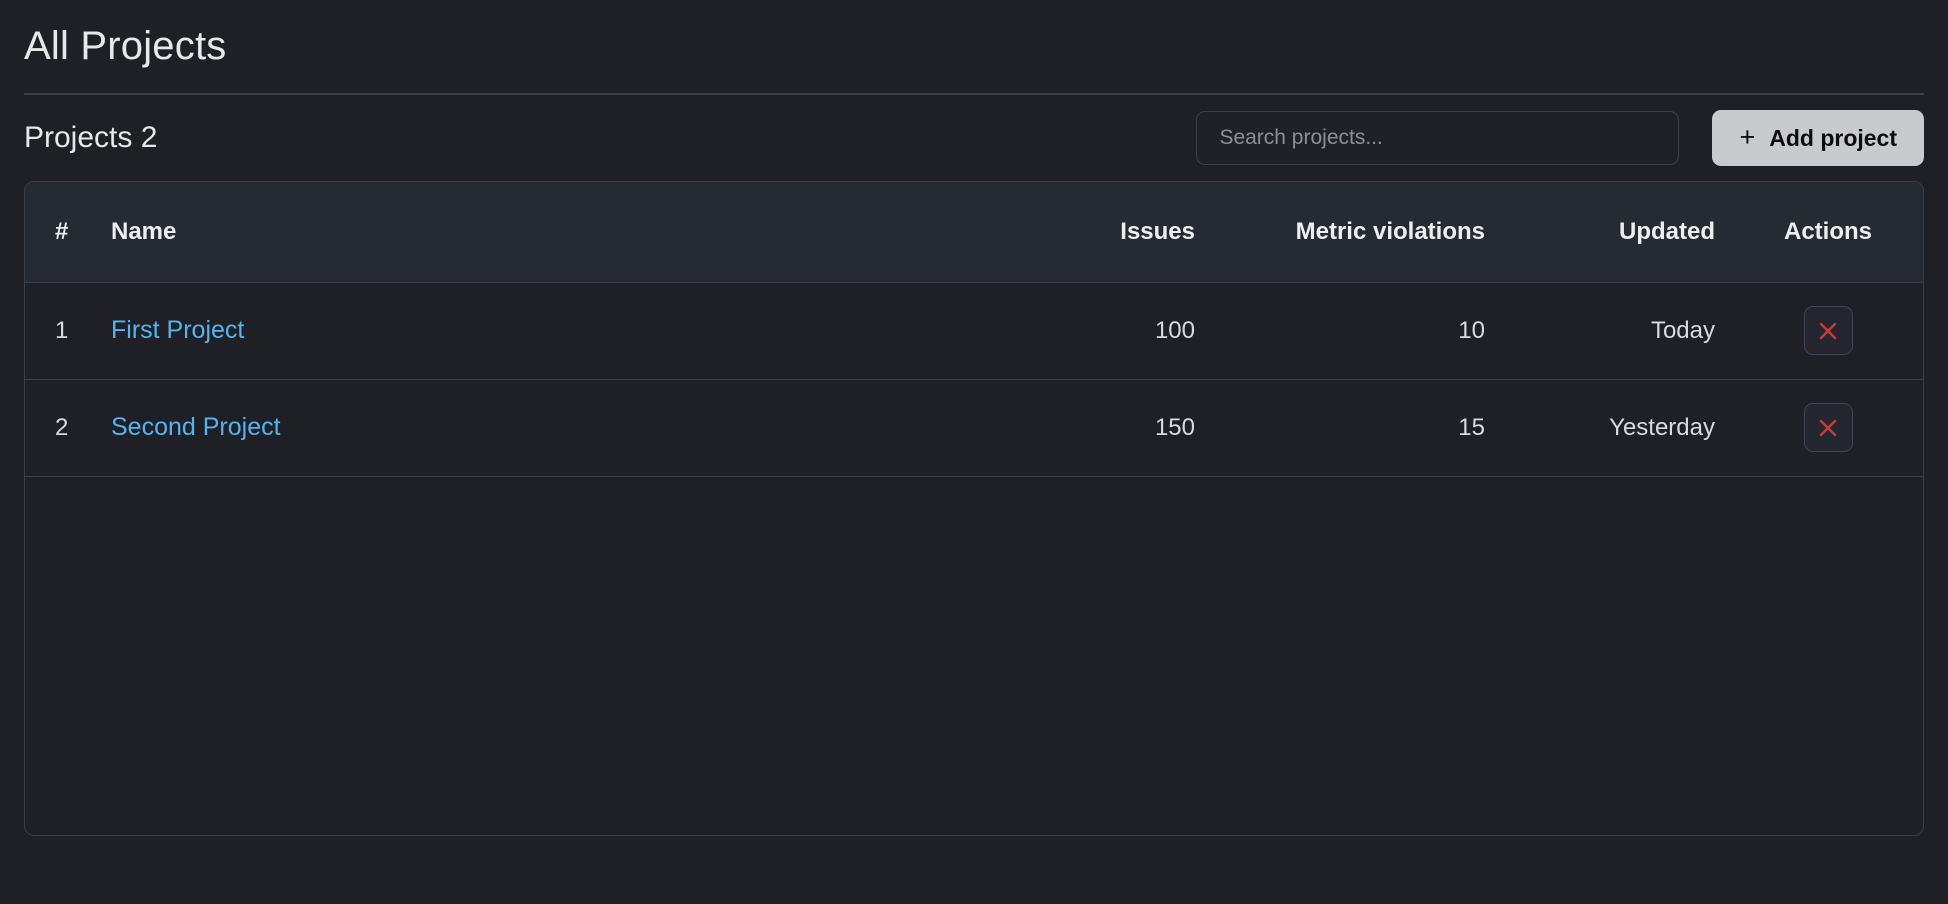 The width and height of the screenshot is (1948, 904). What do you see at coordinates (59, 232) in the screenshot?
I see `column-header-index: #` at bounding box center [59, 232].